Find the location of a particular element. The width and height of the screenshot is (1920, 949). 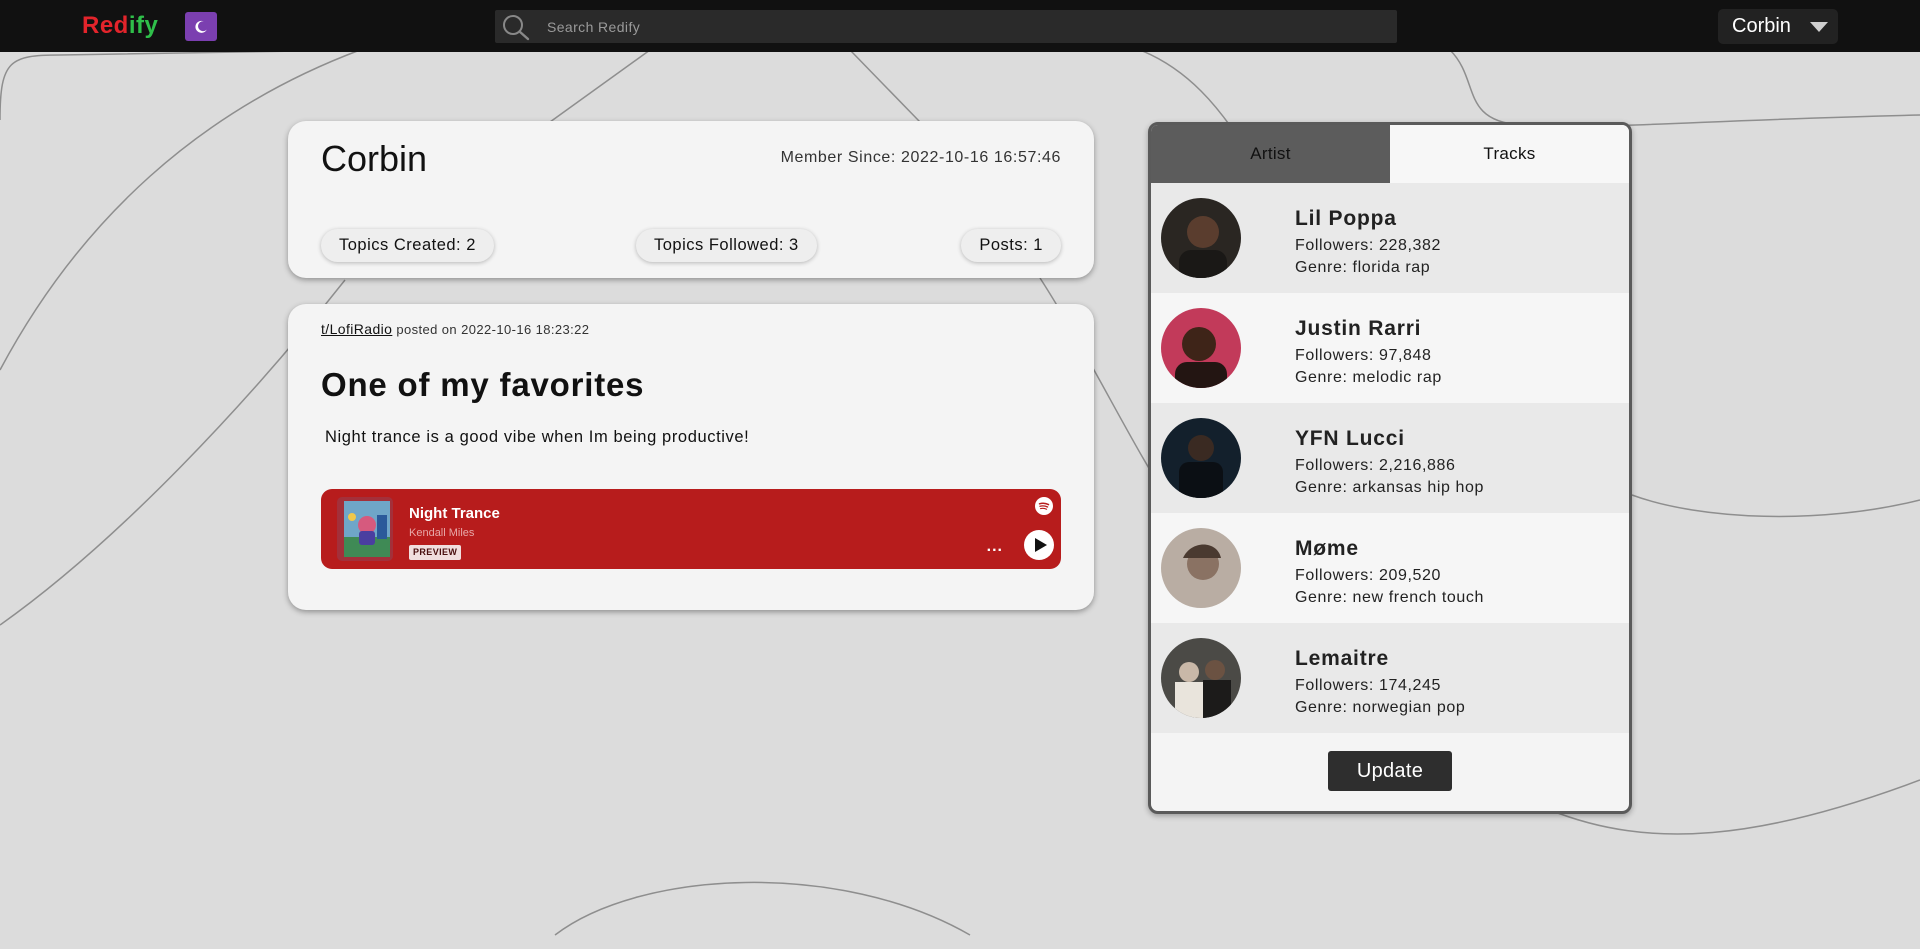

track-title: Night Trance is located at coordinates (454, 513).